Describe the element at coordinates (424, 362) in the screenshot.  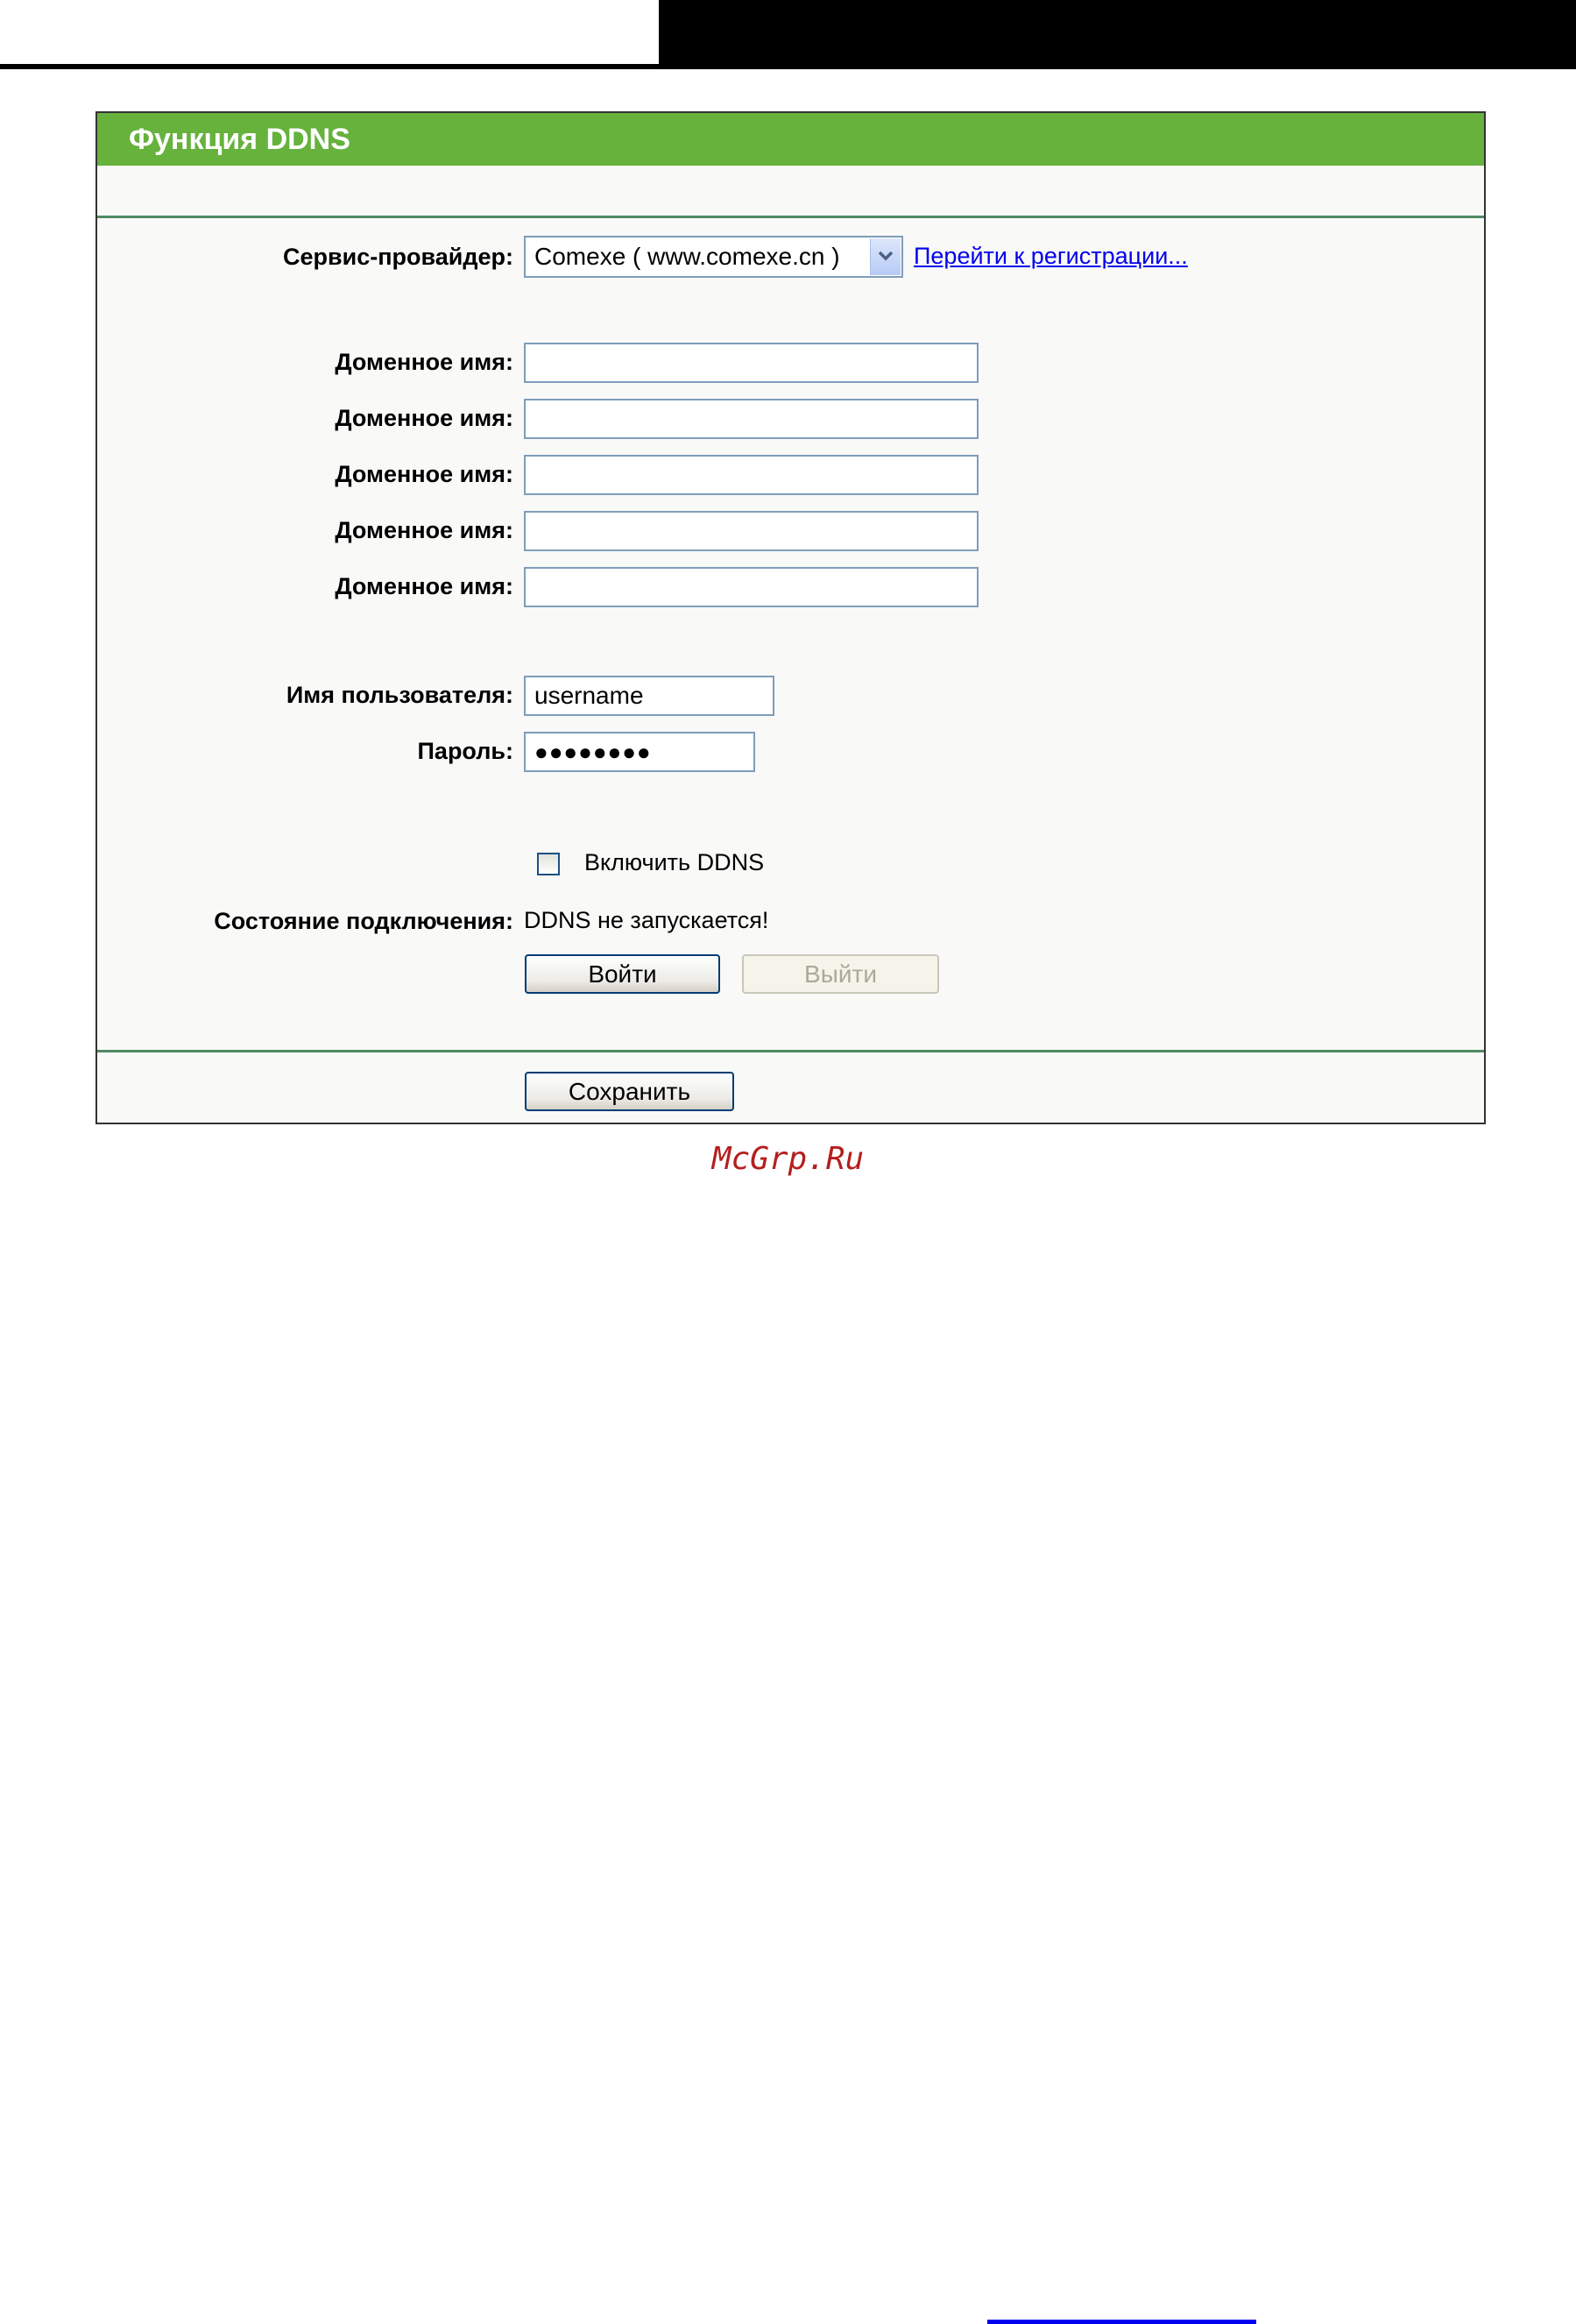
I see `domain-label-1: Доменное имя:` at that location.